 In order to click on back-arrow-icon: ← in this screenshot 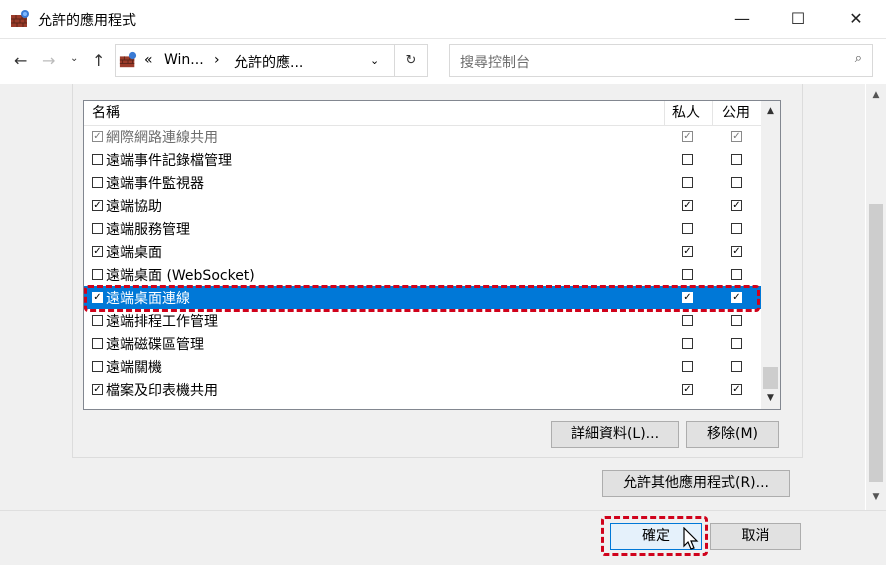, I will do `click(20, 60)`.